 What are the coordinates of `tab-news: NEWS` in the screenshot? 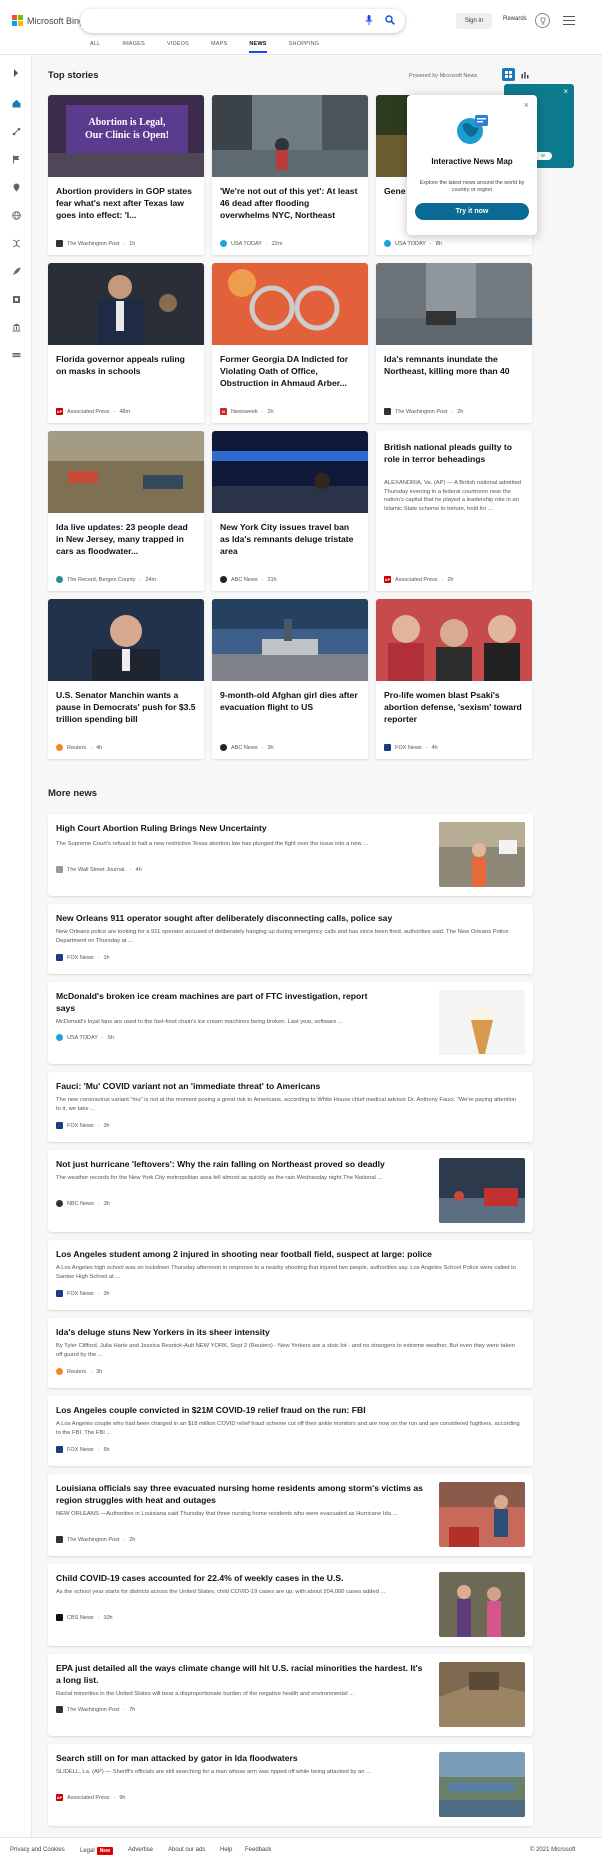 It's located at (258, 47).